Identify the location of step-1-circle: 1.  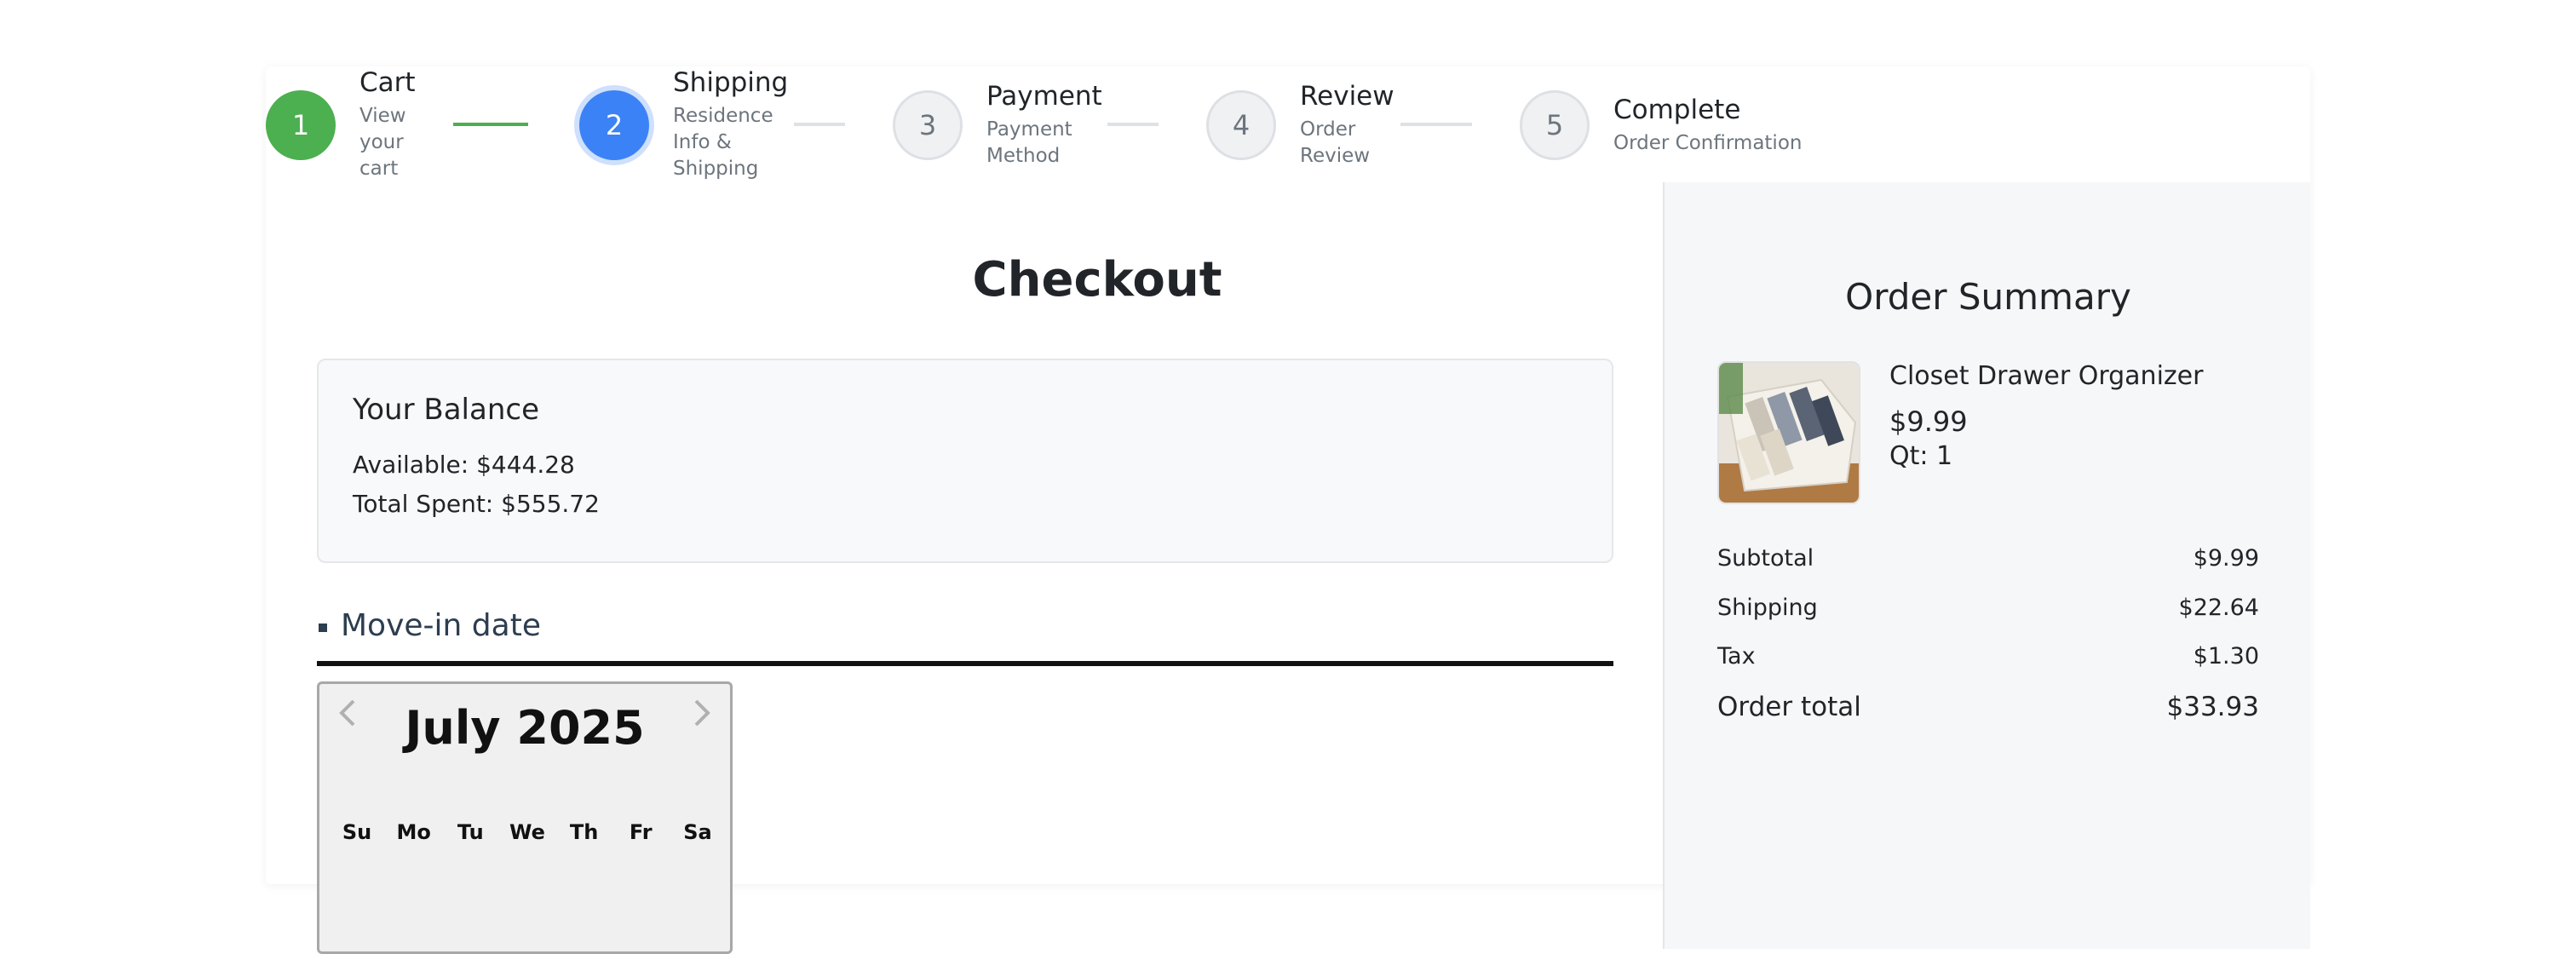
(301, 125).